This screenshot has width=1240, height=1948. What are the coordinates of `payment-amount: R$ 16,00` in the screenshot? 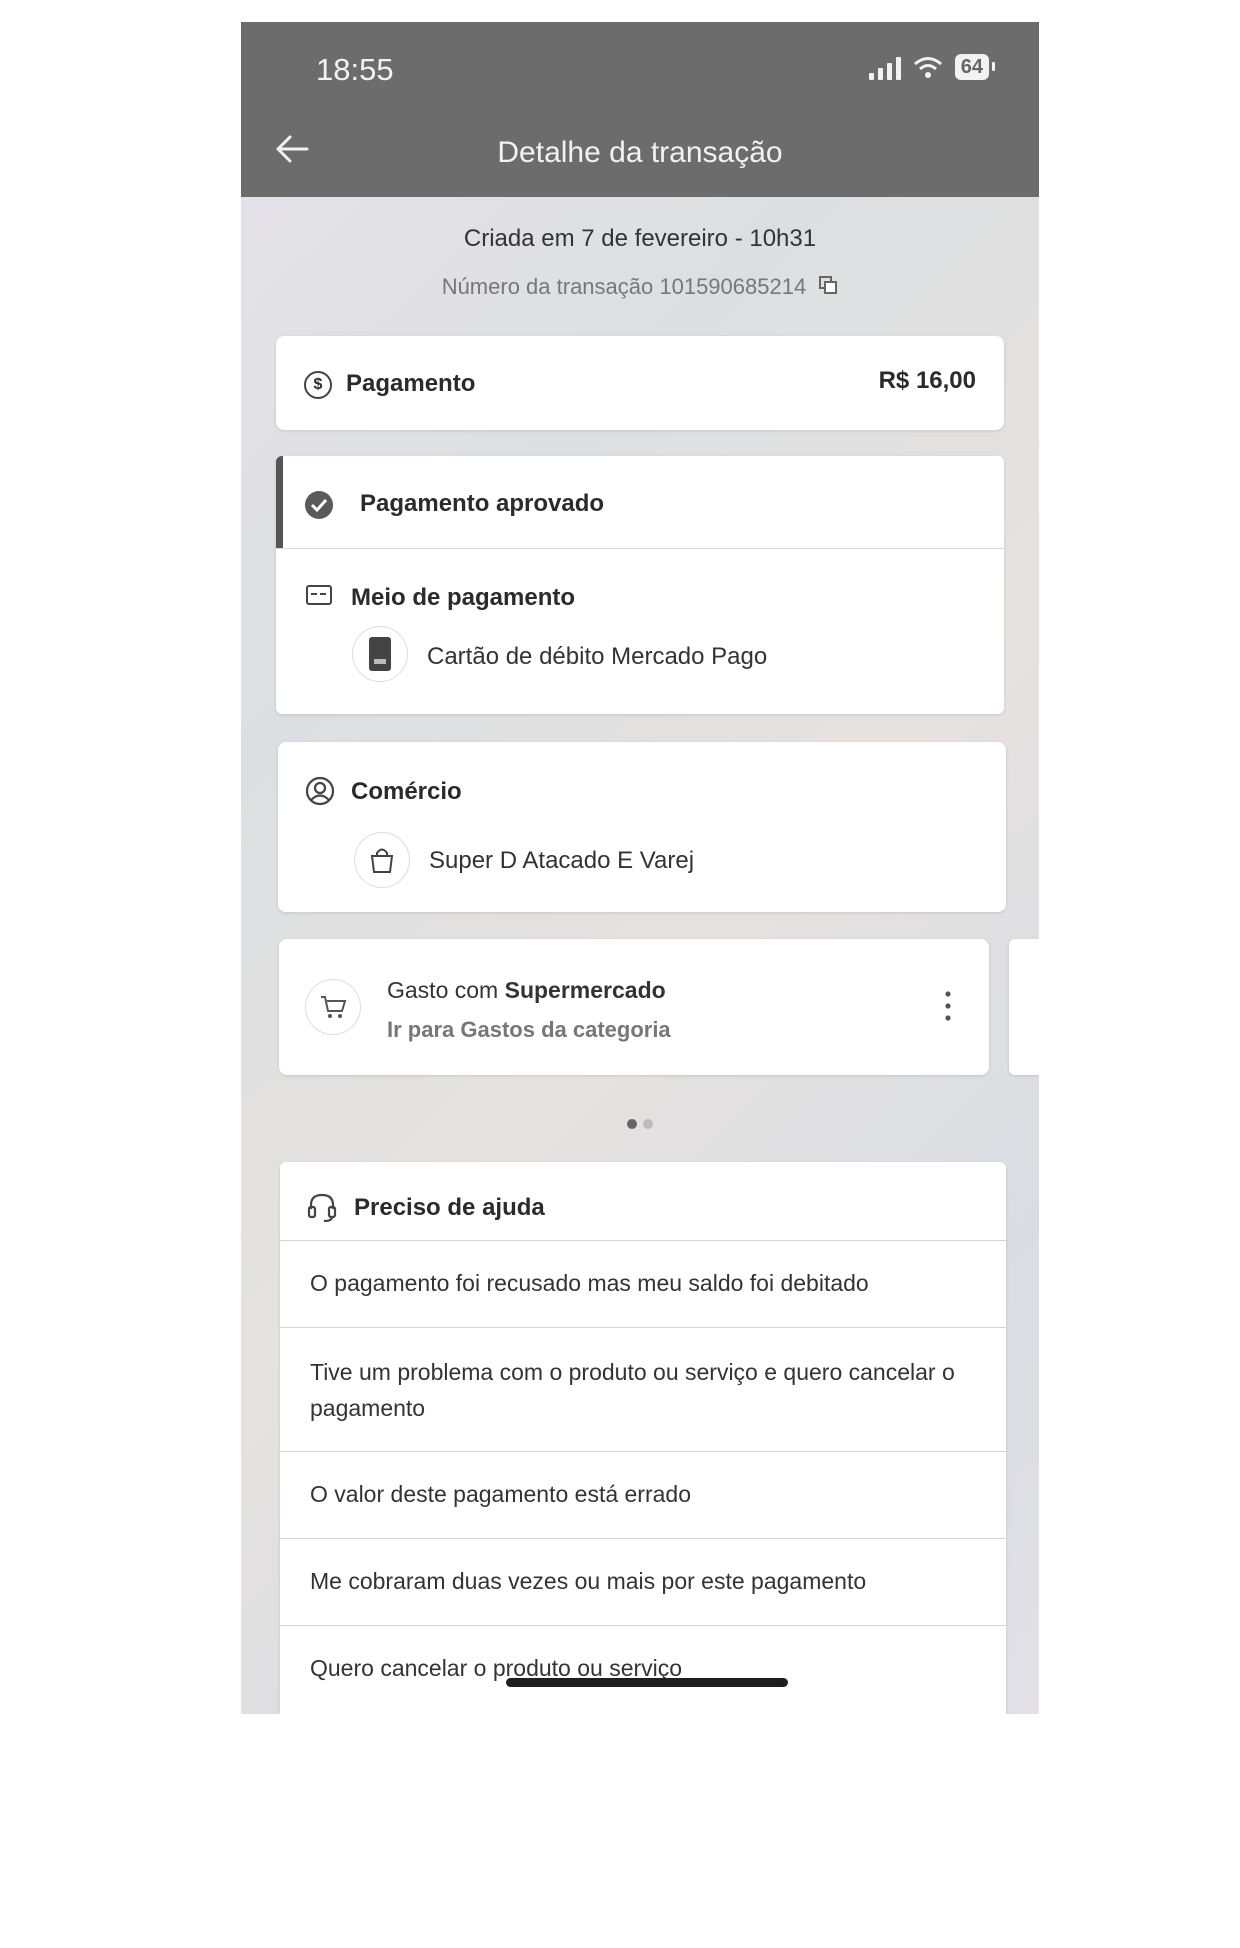 It's located at (927, 380).